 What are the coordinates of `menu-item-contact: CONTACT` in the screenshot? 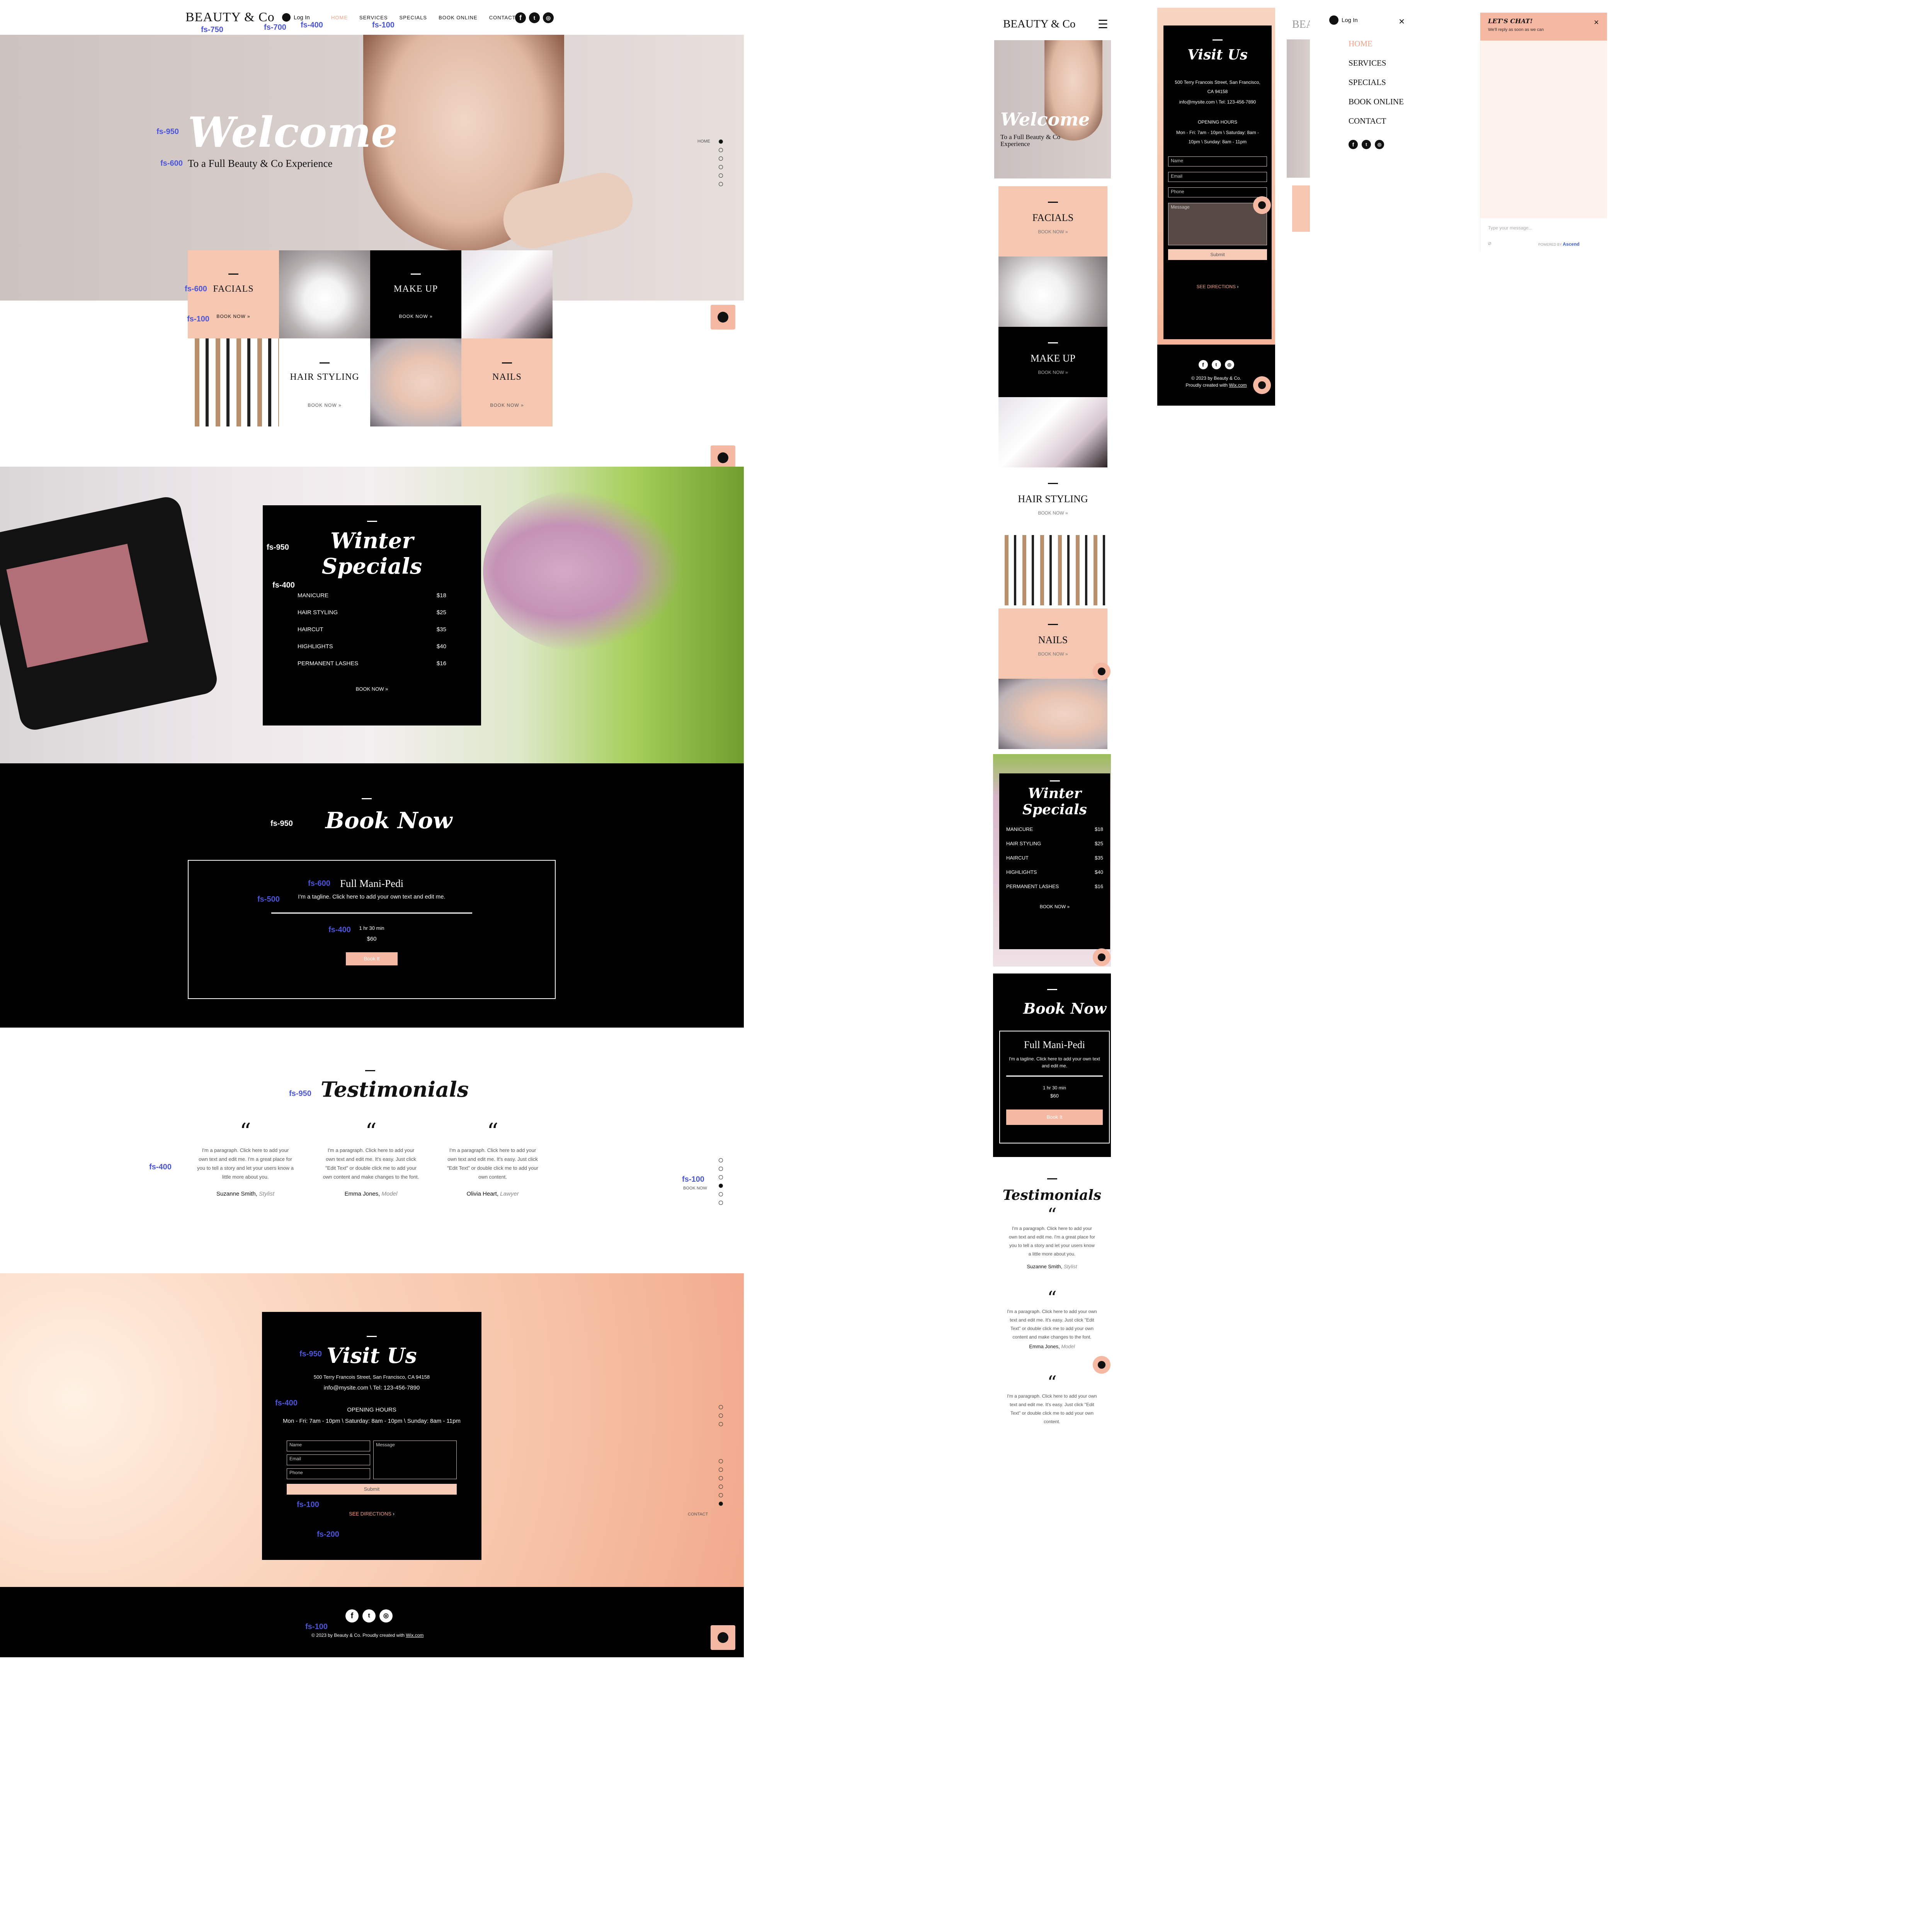 It's located at (1376, 121).